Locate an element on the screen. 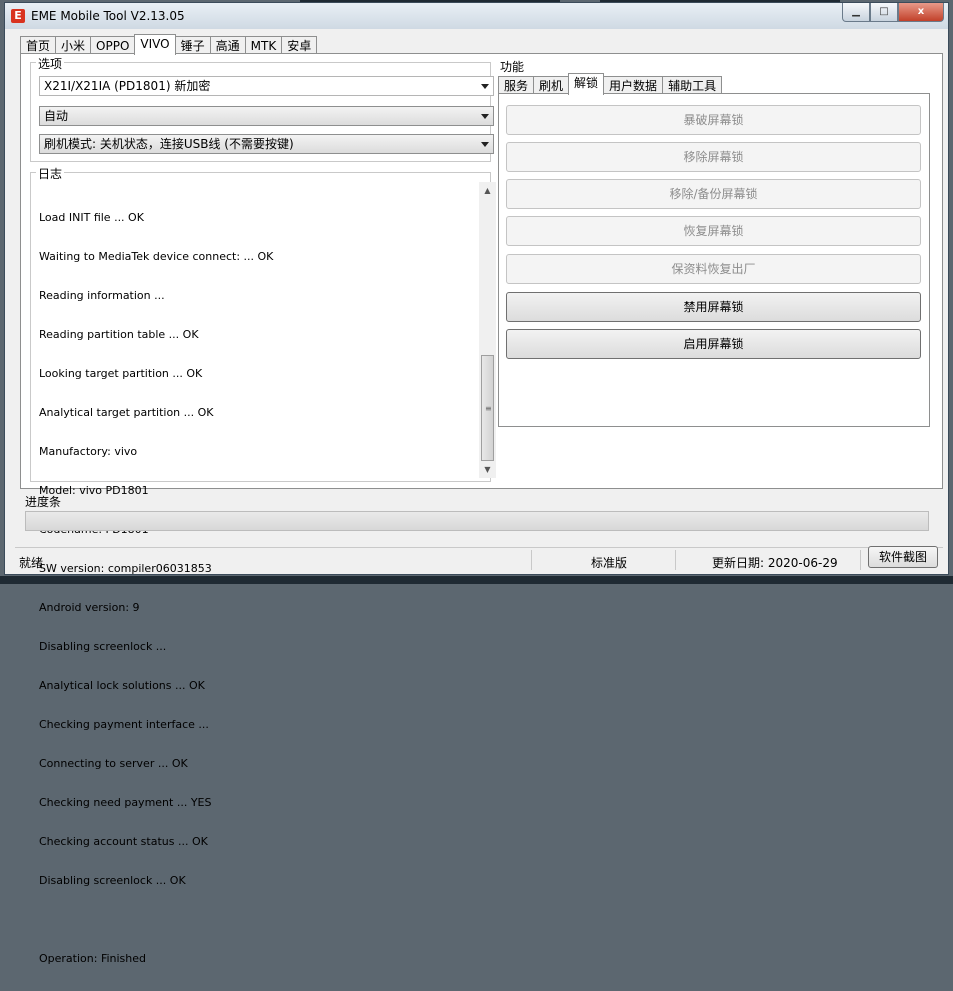 The width and height of the screenshot is (953, 991). log-group-label: 日志 is located at coordinates (50, 173).